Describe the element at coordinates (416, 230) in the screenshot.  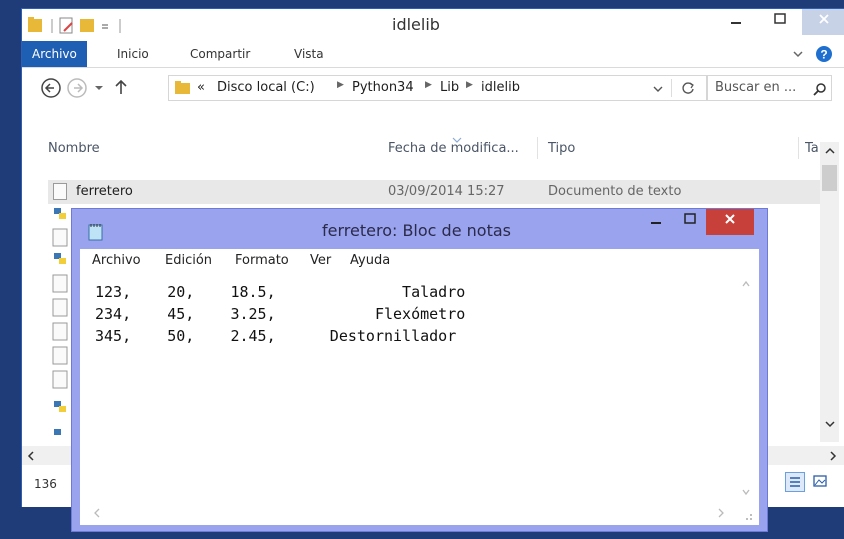
I see `notepad-title: ferretero: Bloc de notas` at that location.